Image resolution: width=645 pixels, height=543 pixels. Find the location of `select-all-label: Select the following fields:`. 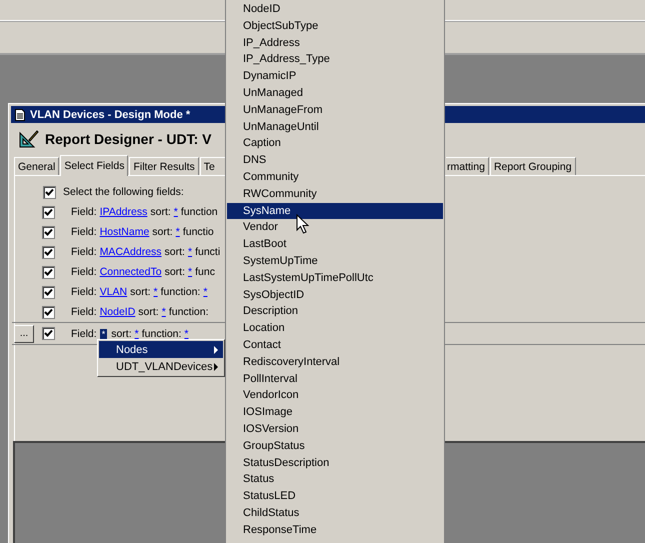

select-all-label: Select the following fields: is located at coordinates (123, 192).